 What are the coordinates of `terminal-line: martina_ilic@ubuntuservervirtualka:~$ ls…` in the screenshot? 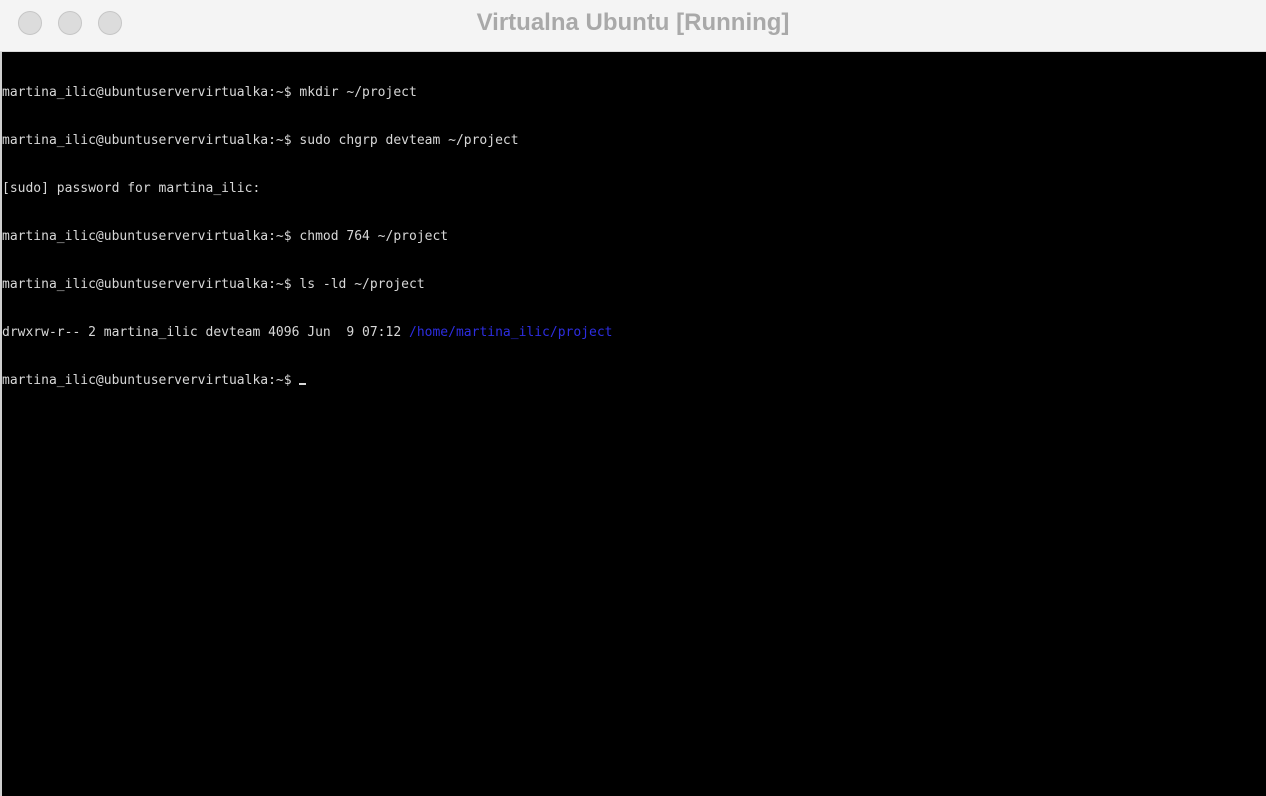 It's located at (307, 285).